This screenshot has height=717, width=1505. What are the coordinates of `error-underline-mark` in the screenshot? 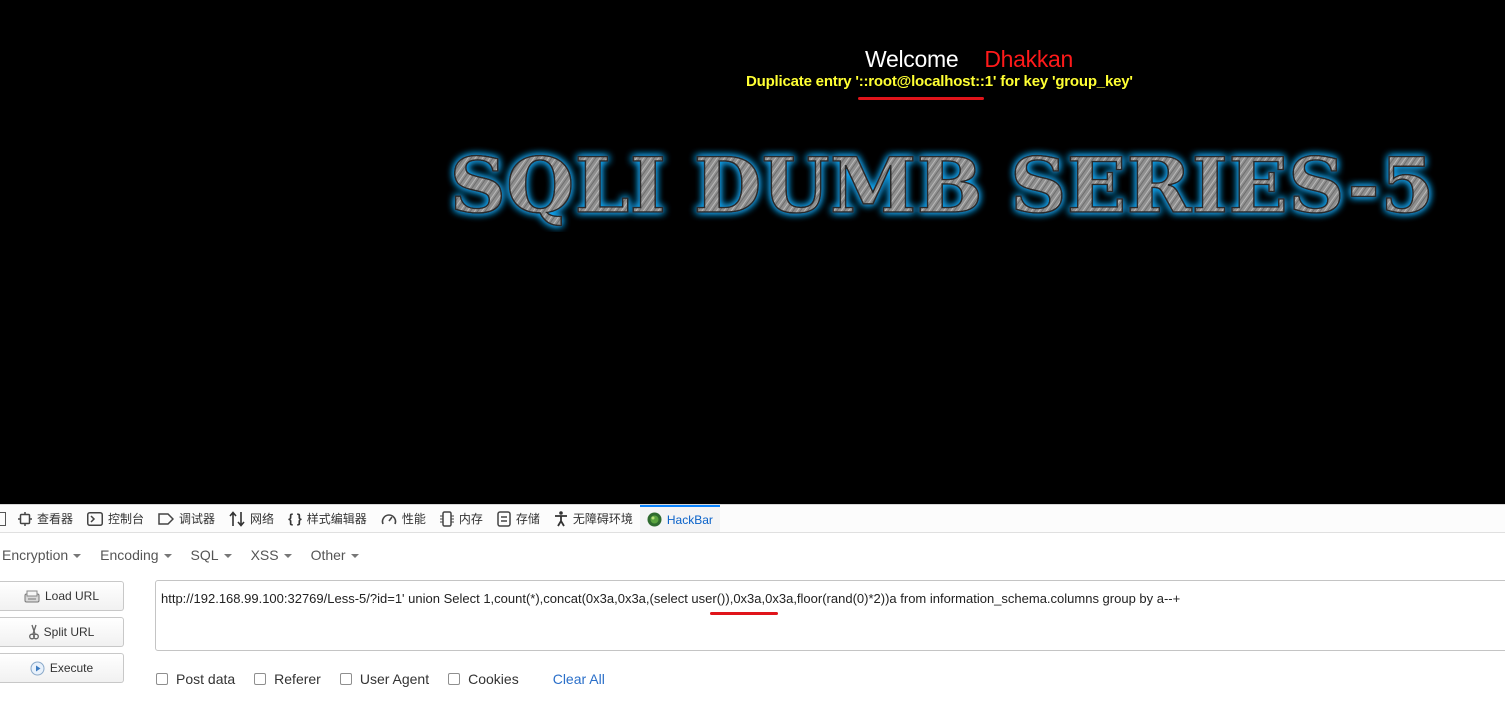 It's located at (921, 98).